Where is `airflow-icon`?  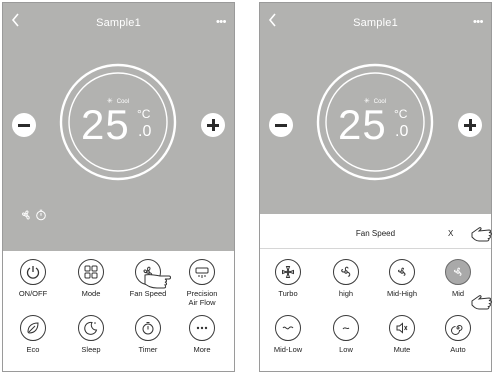 airflow-icon is located at coordinates (202, 272).